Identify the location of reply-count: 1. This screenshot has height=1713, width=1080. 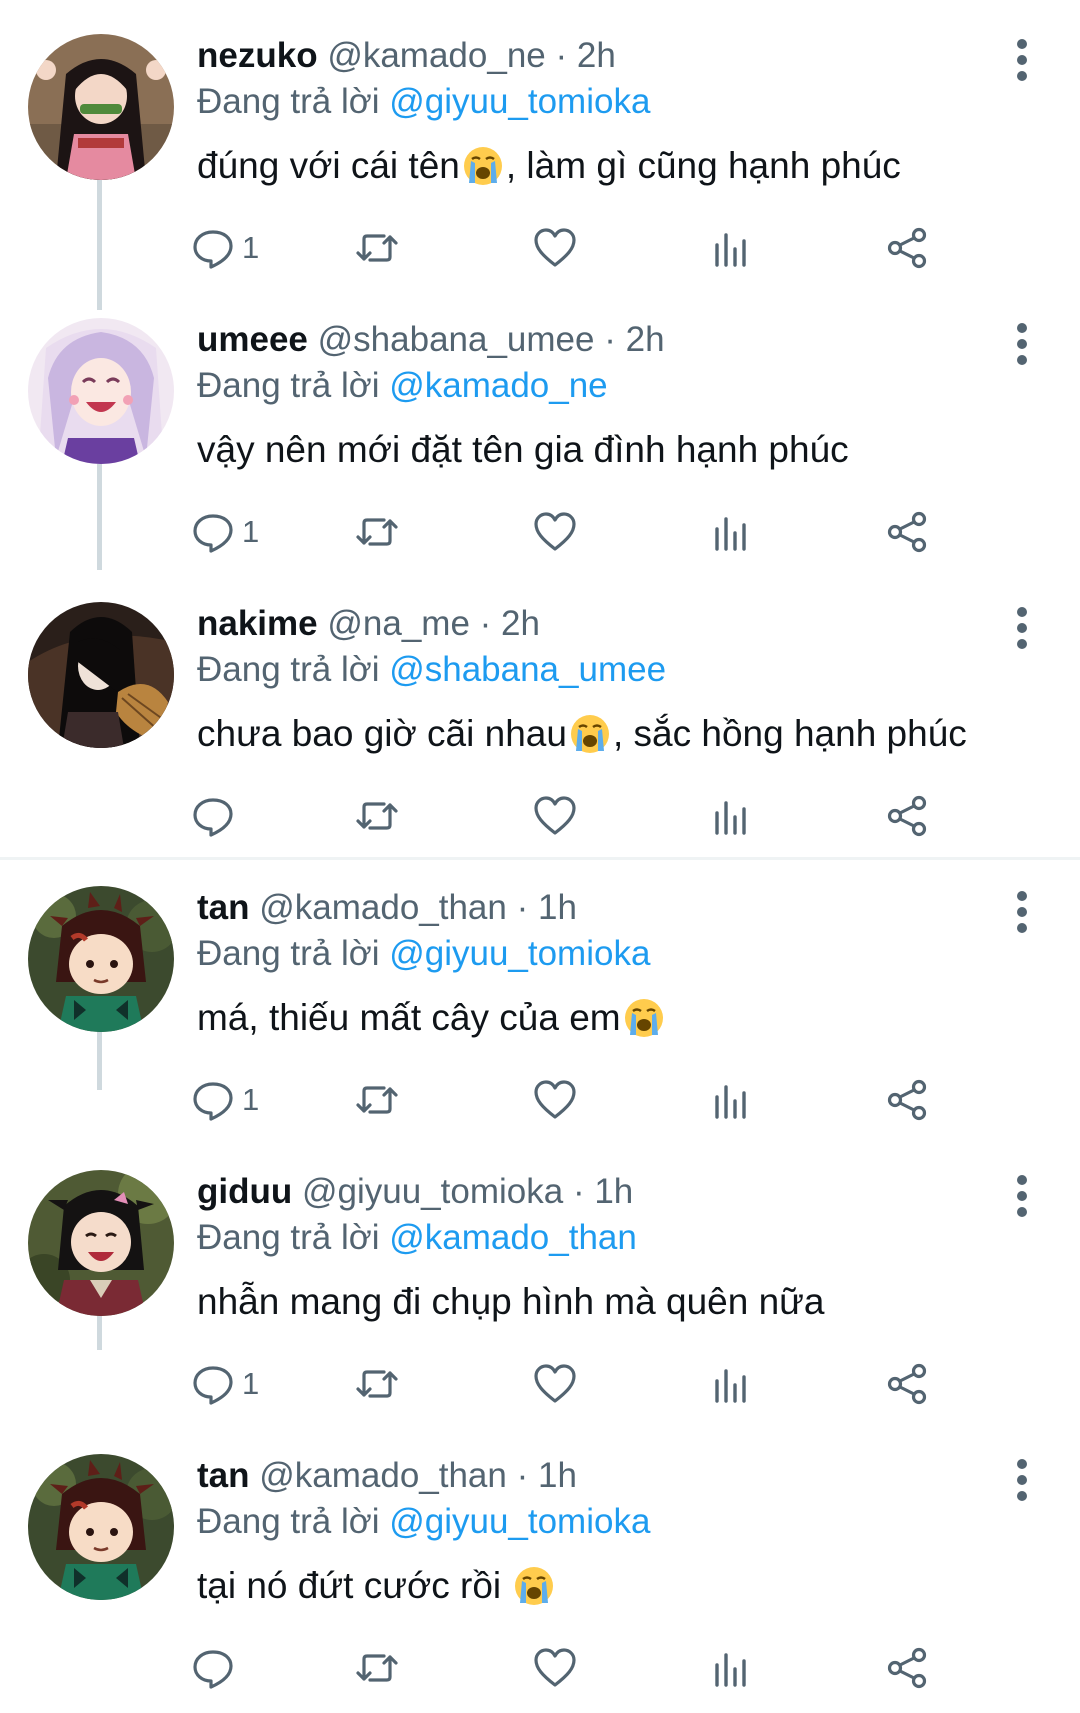
(251, 531).